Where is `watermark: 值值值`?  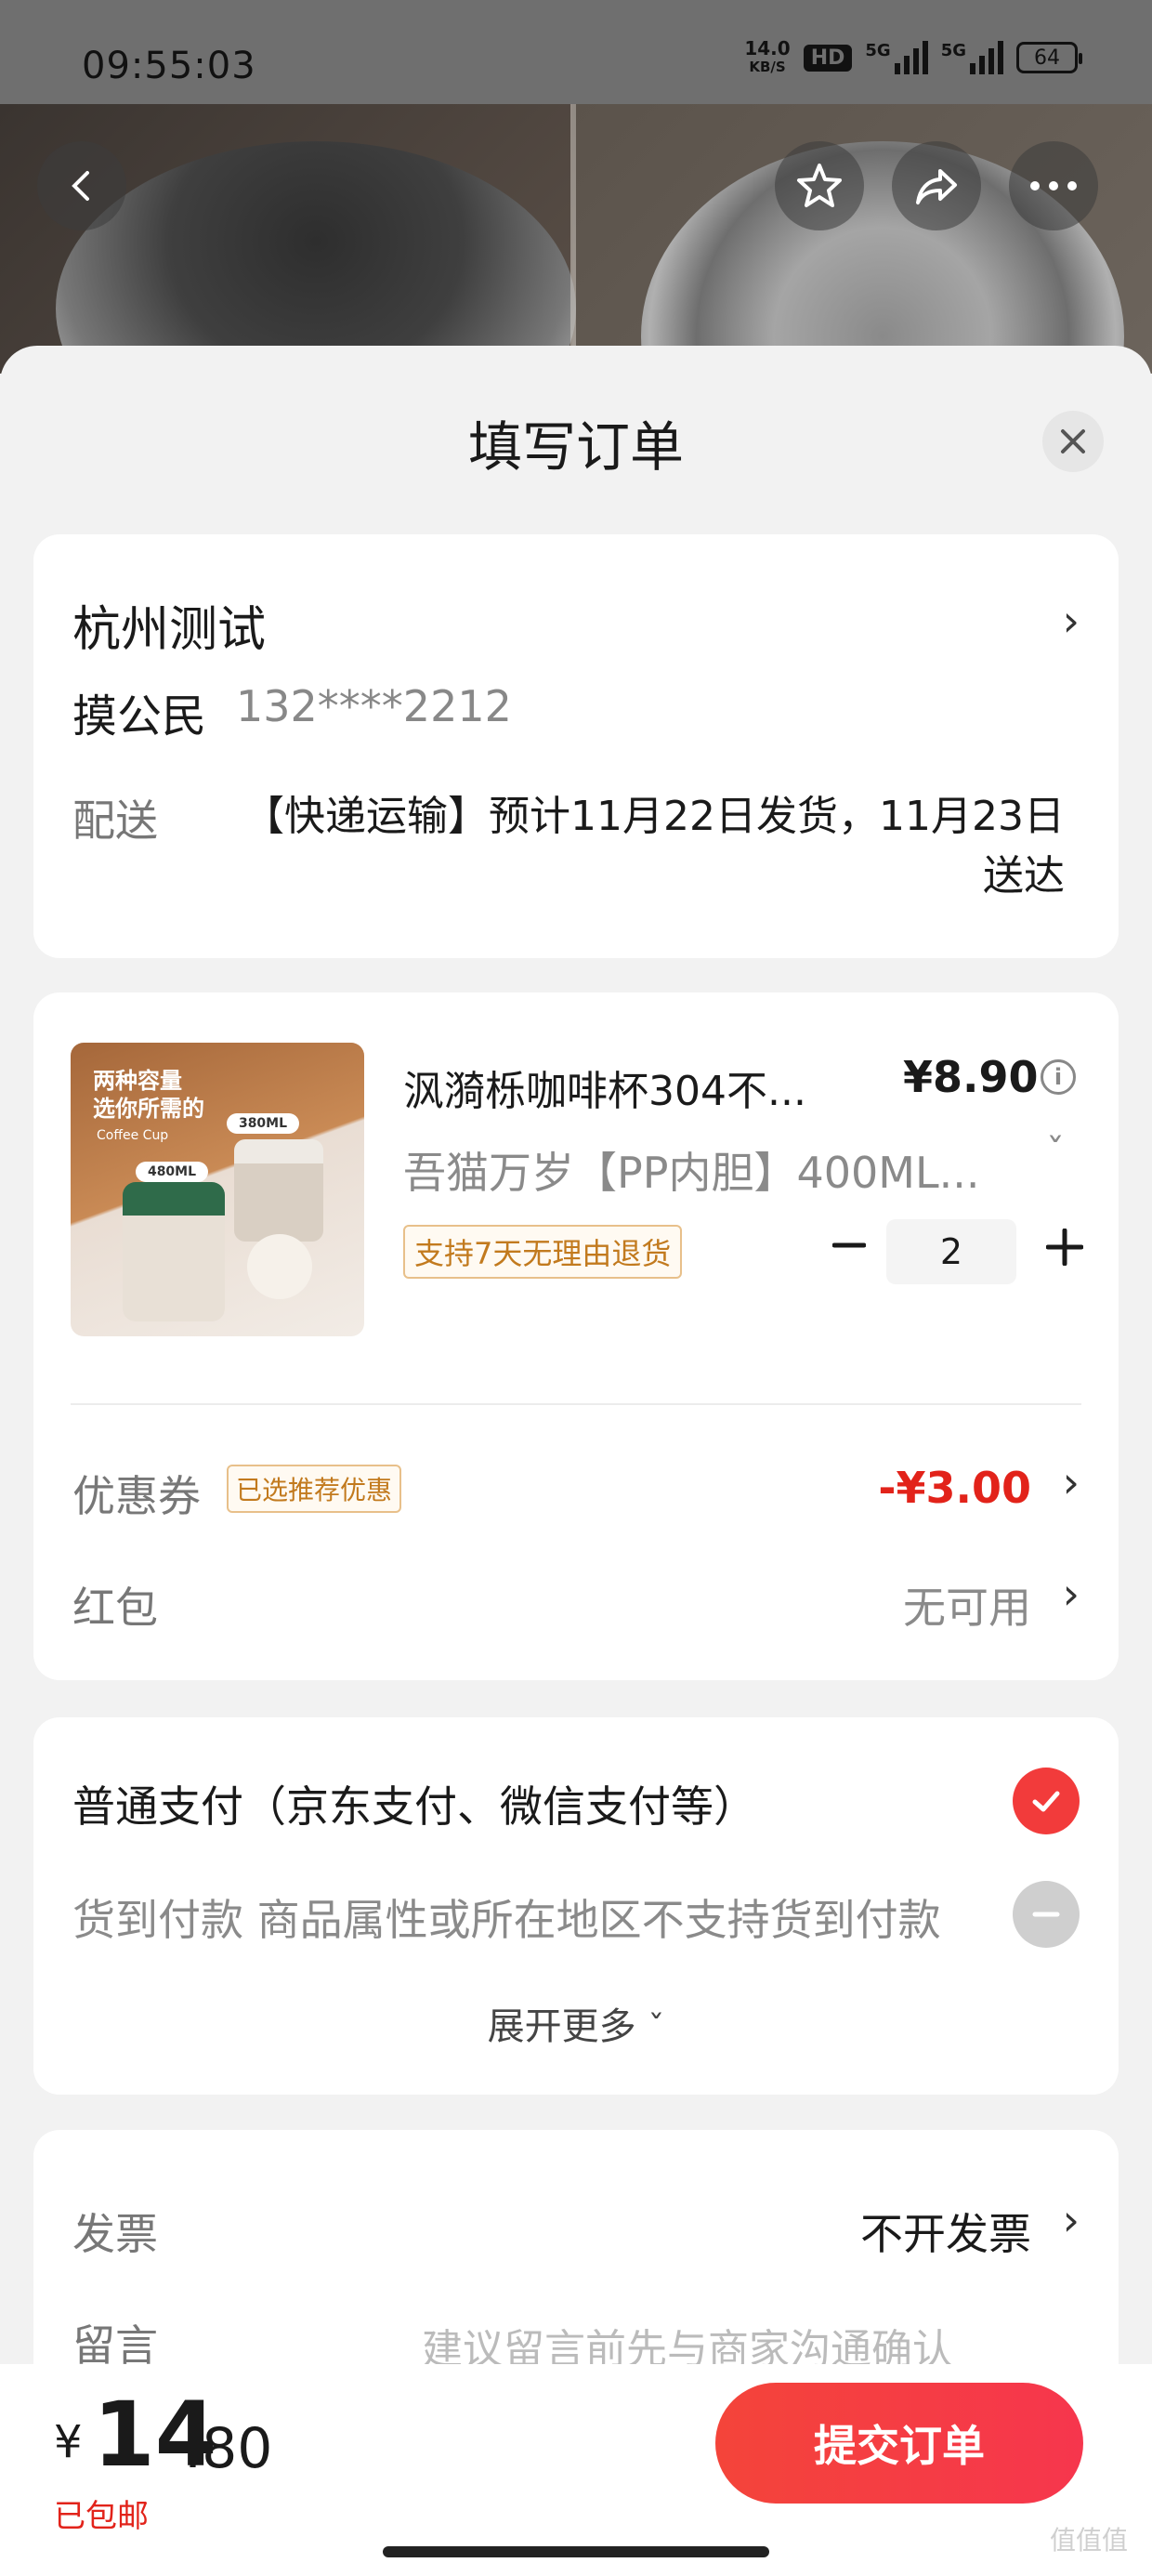 watermark: 值值值 is located at coordinates (1088, 2540).